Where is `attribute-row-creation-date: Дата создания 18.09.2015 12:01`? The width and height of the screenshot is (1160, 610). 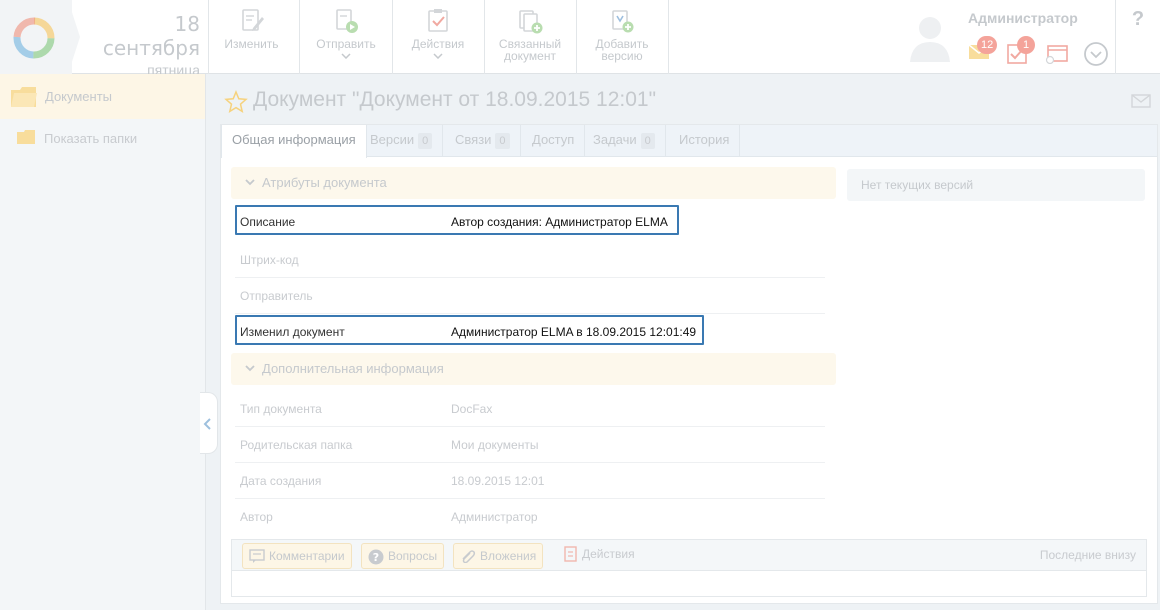 attribute-row-creation-date: Дата создания 18.09.2015 12:01 is located at coordinates (530, 481).